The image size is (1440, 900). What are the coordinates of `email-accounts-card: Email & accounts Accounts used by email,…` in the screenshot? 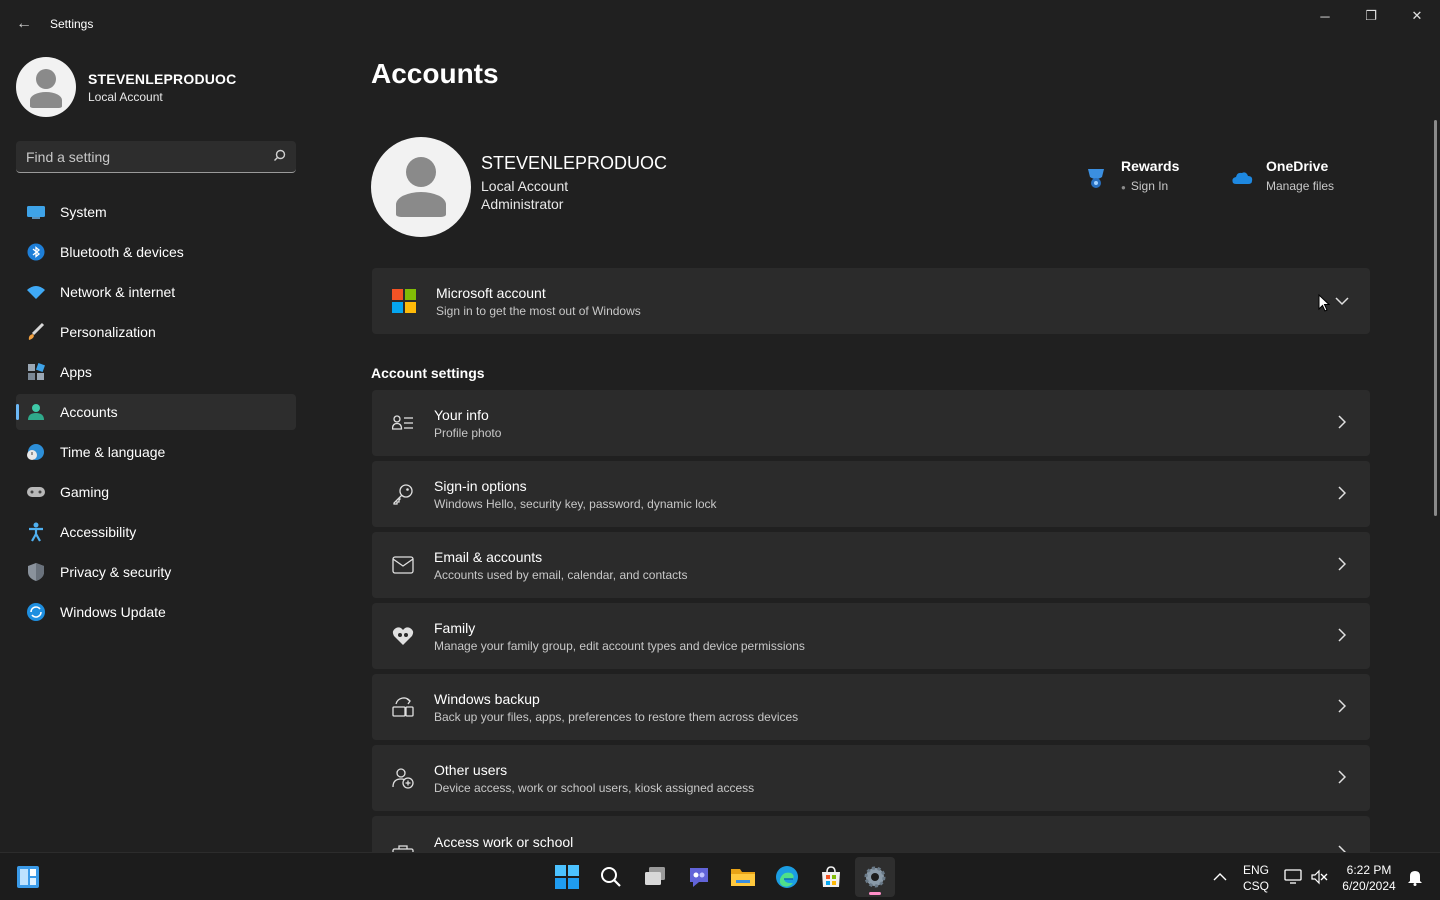 It's located at (871, 565).